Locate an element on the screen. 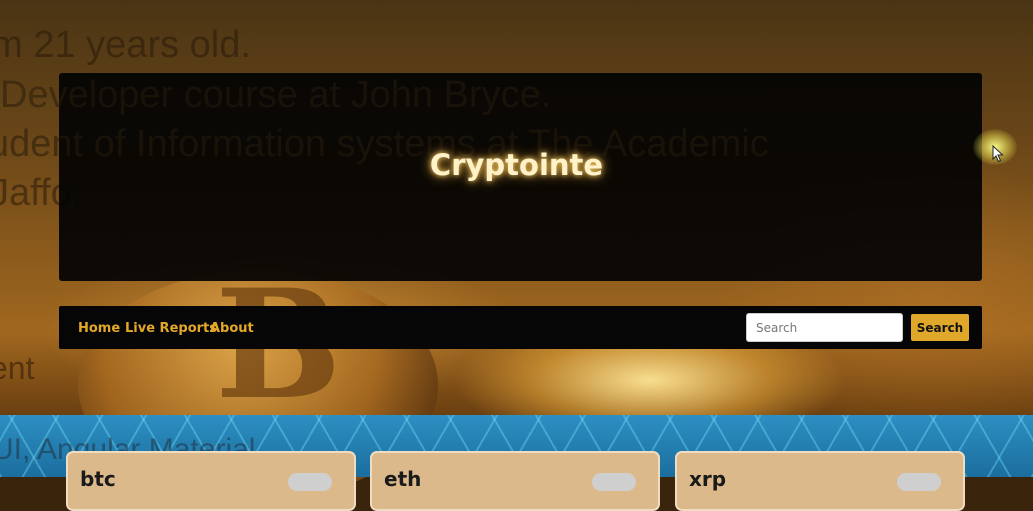 The image size is (1033, 511). search-button: Search is located at coordinates (940, 327).